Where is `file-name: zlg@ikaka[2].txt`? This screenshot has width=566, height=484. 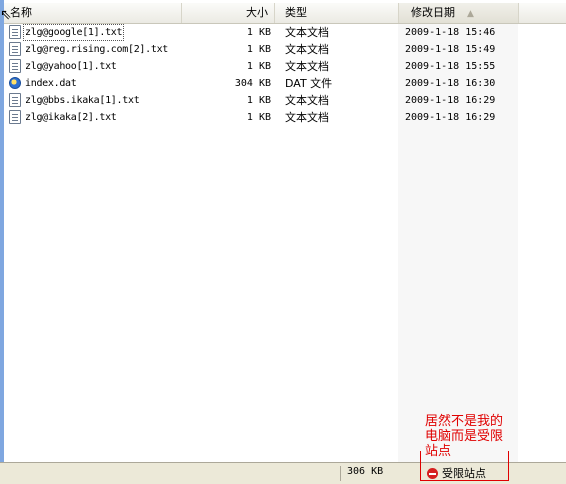 file-name: zlg@ikaka[2].txt is located at coordinates (71, 117).